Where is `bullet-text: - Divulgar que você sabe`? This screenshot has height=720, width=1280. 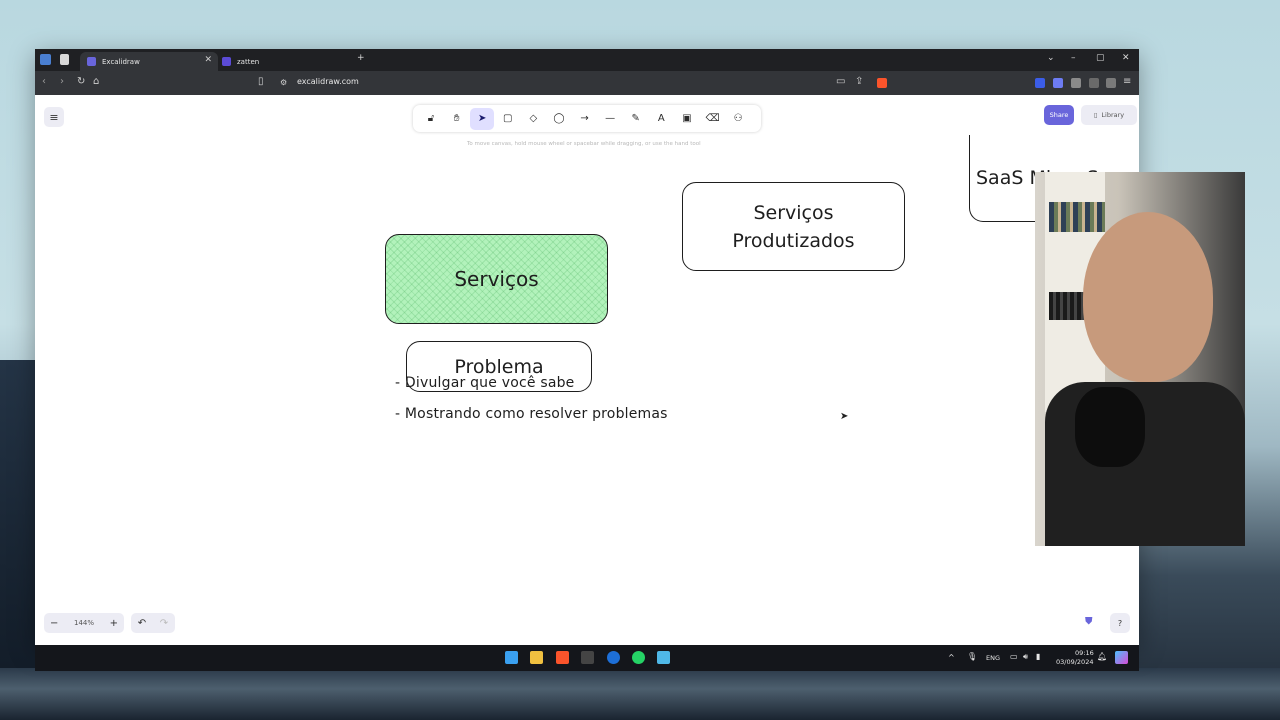
bullet-text: - Divulgar que você sabe is located at coordinates (485, 383).